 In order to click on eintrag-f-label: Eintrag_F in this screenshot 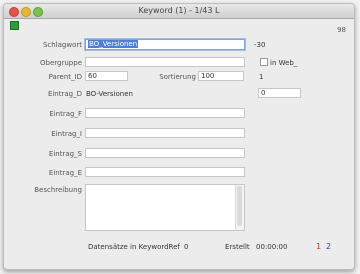, I will do `click(65, 114)`.